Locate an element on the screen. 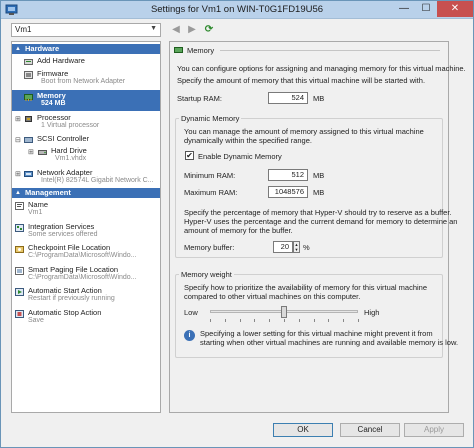  hardware-section-header: ▲ Hardware is located at coordinates (86, 49).